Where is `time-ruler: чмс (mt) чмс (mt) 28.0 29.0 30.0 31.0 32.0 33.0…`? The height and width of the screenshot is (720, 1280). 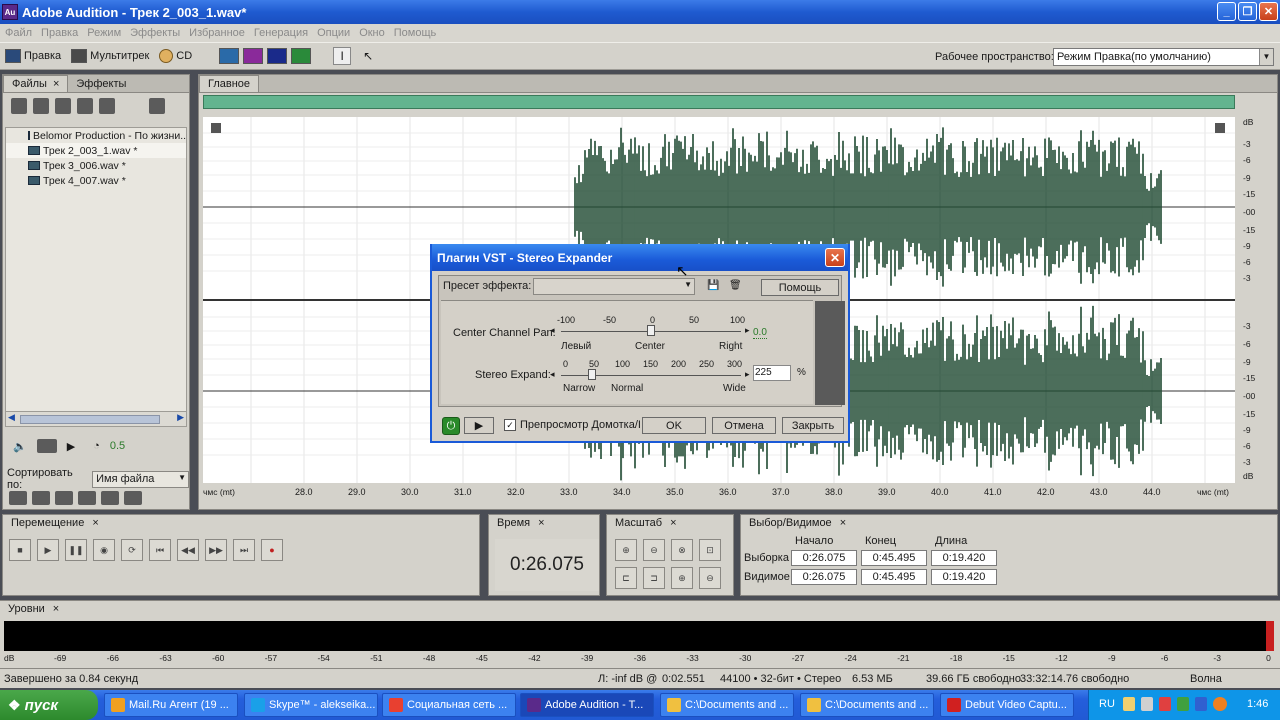 time-ruler: чмс (mt) чмс (mt) 28.0 29.0 30.0 31.0 32.0 33.0… is located at coordinates (739, 496).